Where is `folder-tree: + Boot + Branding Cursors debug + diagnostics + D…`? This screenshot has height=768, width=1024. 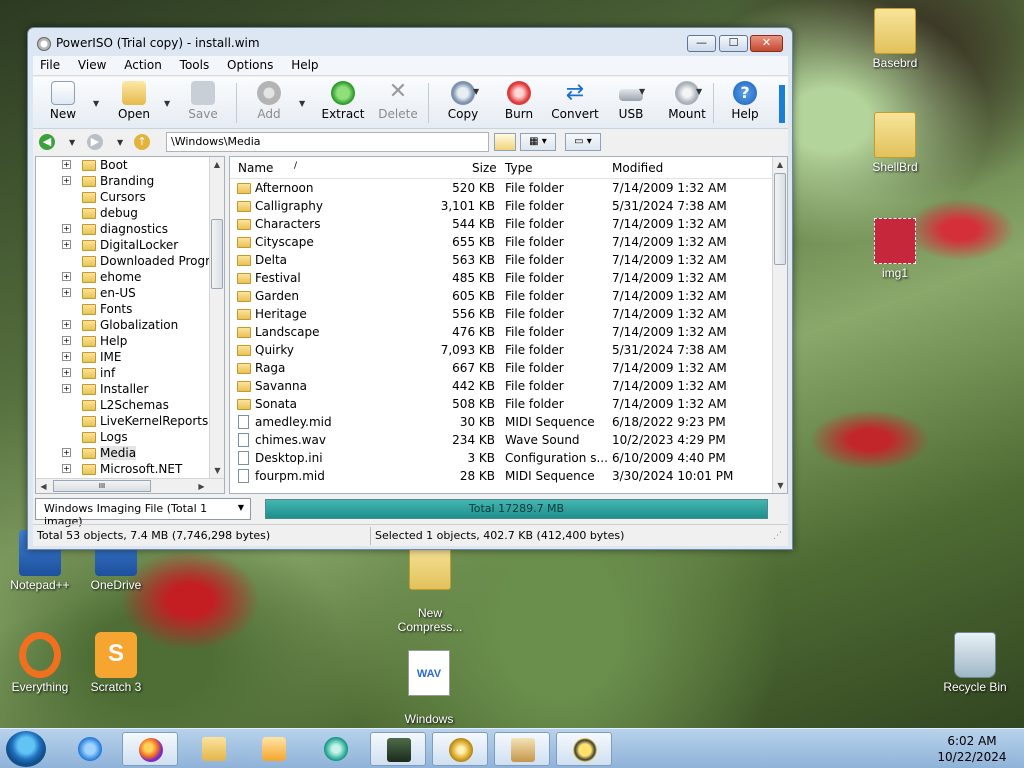 folder-tree: + Boot + Branding Cursors debug + diagnostics + D… is located at coordinates (130, 325).